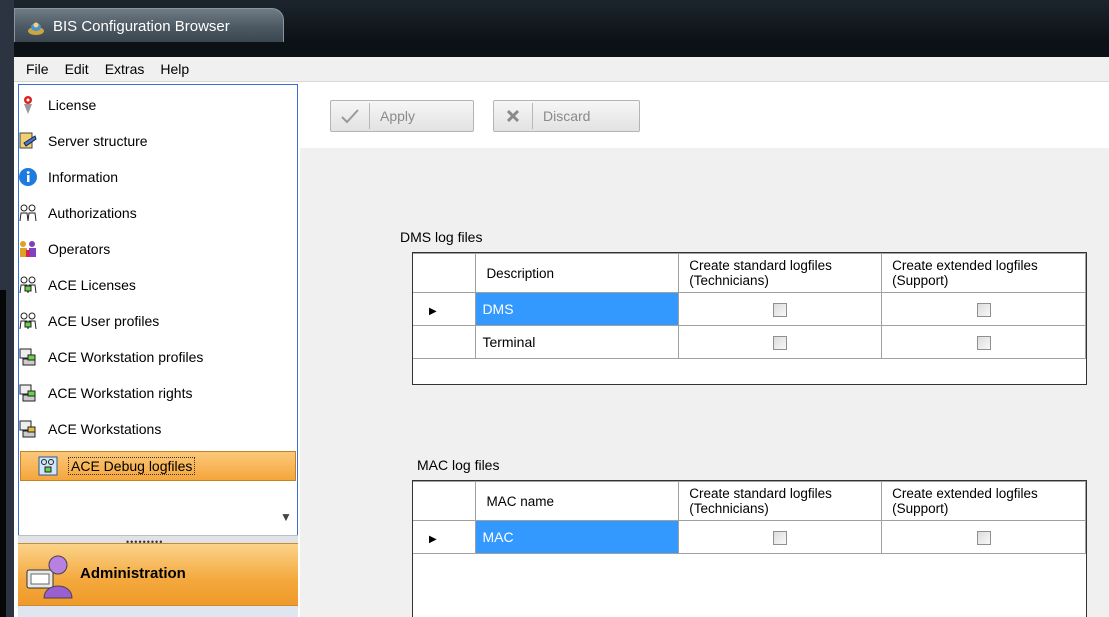  I want to click on menu-bar: File Edit Extras Help, so click(561, 69).